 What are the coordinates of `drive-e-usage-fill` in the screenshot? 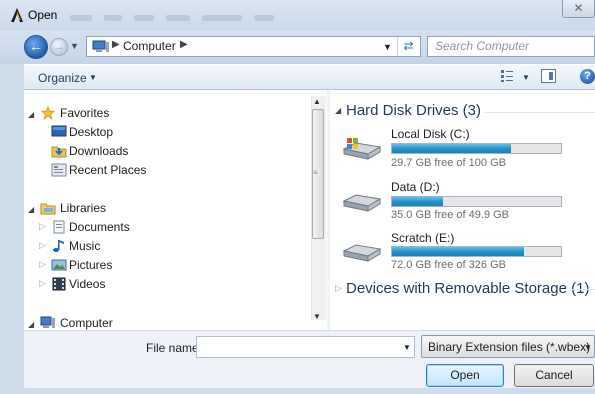 It's located at (458, 251).